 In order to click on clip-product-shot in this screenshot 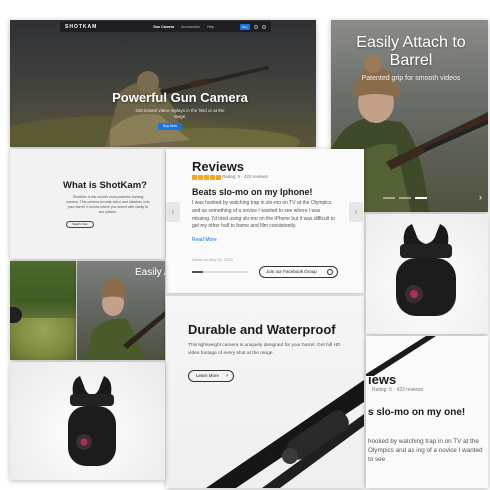, I will do `click(427, 274)`.